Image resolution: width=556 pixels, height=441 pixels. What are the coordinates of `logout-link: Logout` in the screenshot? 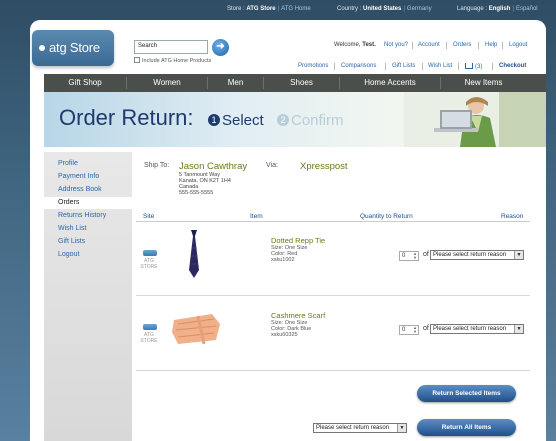 It's located at (518, 45).